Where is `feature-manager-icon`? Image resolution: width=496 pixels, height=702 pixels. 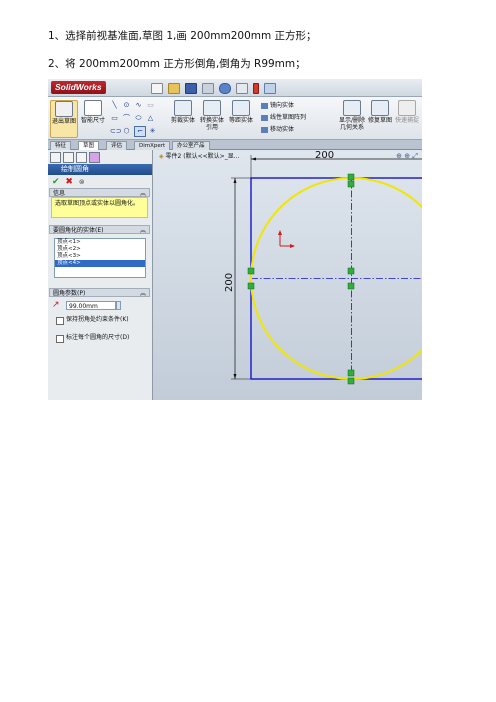
feature-manager-icon is located at coordinates (55, 157).